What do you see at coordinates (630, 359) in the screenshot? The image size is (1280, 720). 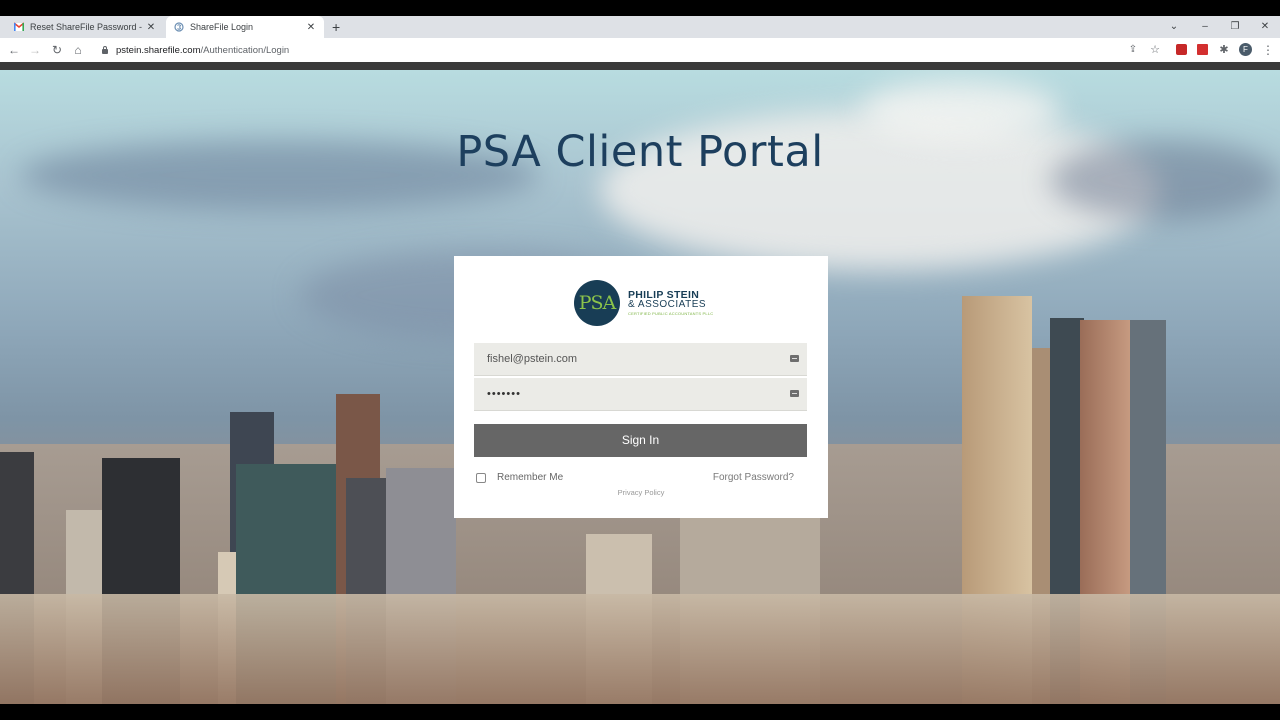 I see `email-input` at bounding box center [630, 359].